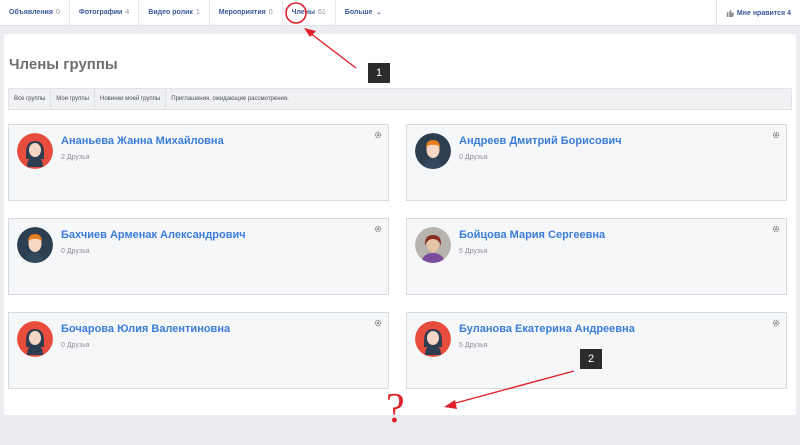 The width and height of the screenshot is (800, 445). Describe the element at coordinates (591, 359) in the screenshot. I see `annotation-marker-2: 2` at that location.